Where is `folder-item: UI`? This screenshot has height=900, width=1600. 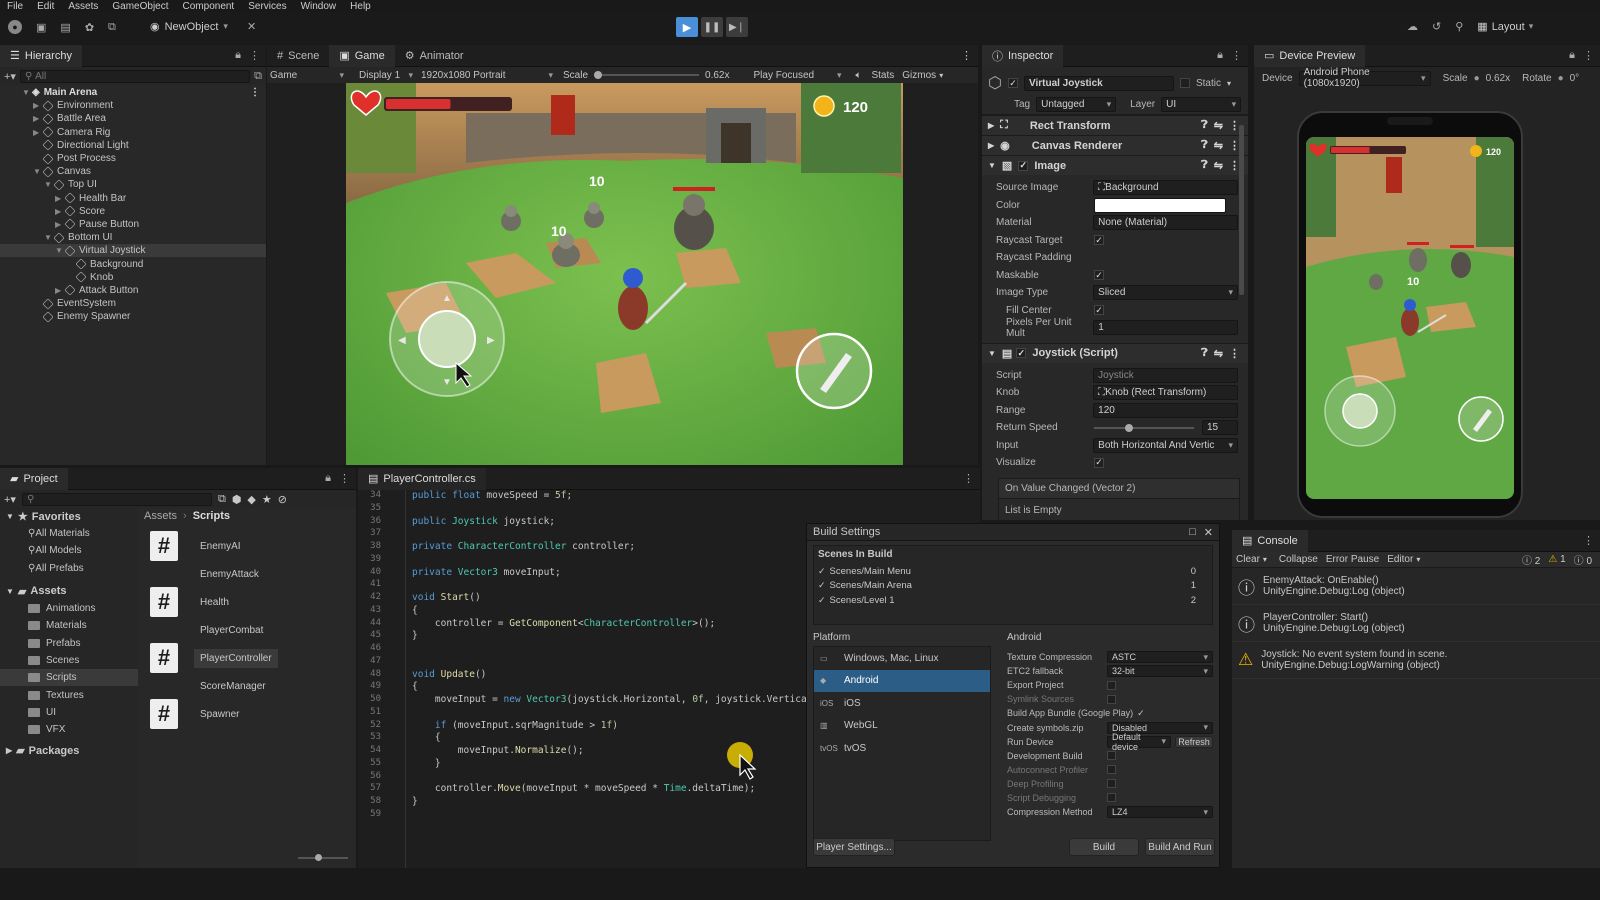 folder-item: UI is located at coordinates (69, 712).